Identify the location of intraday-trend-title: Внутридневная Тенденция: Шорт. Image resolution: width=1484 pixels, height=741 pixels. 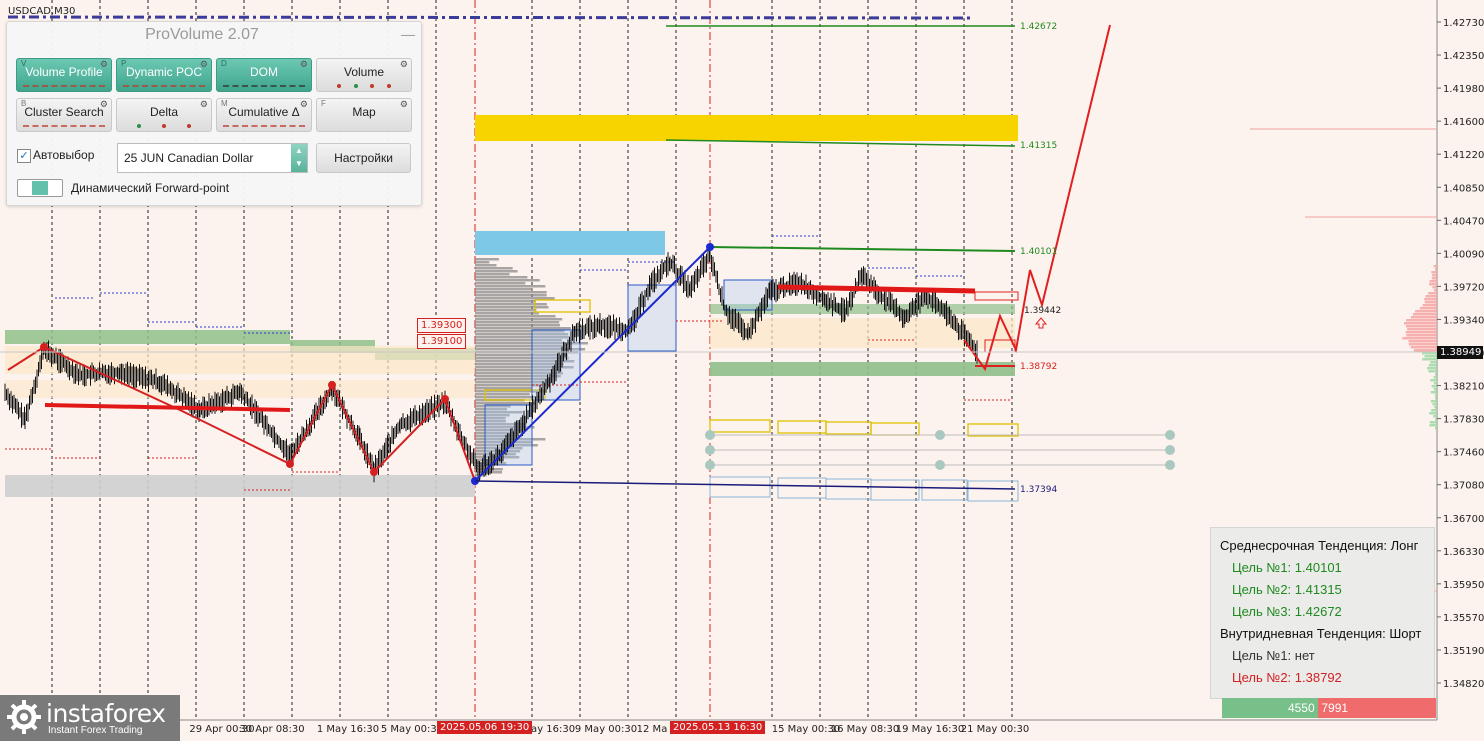
(1321, 633).